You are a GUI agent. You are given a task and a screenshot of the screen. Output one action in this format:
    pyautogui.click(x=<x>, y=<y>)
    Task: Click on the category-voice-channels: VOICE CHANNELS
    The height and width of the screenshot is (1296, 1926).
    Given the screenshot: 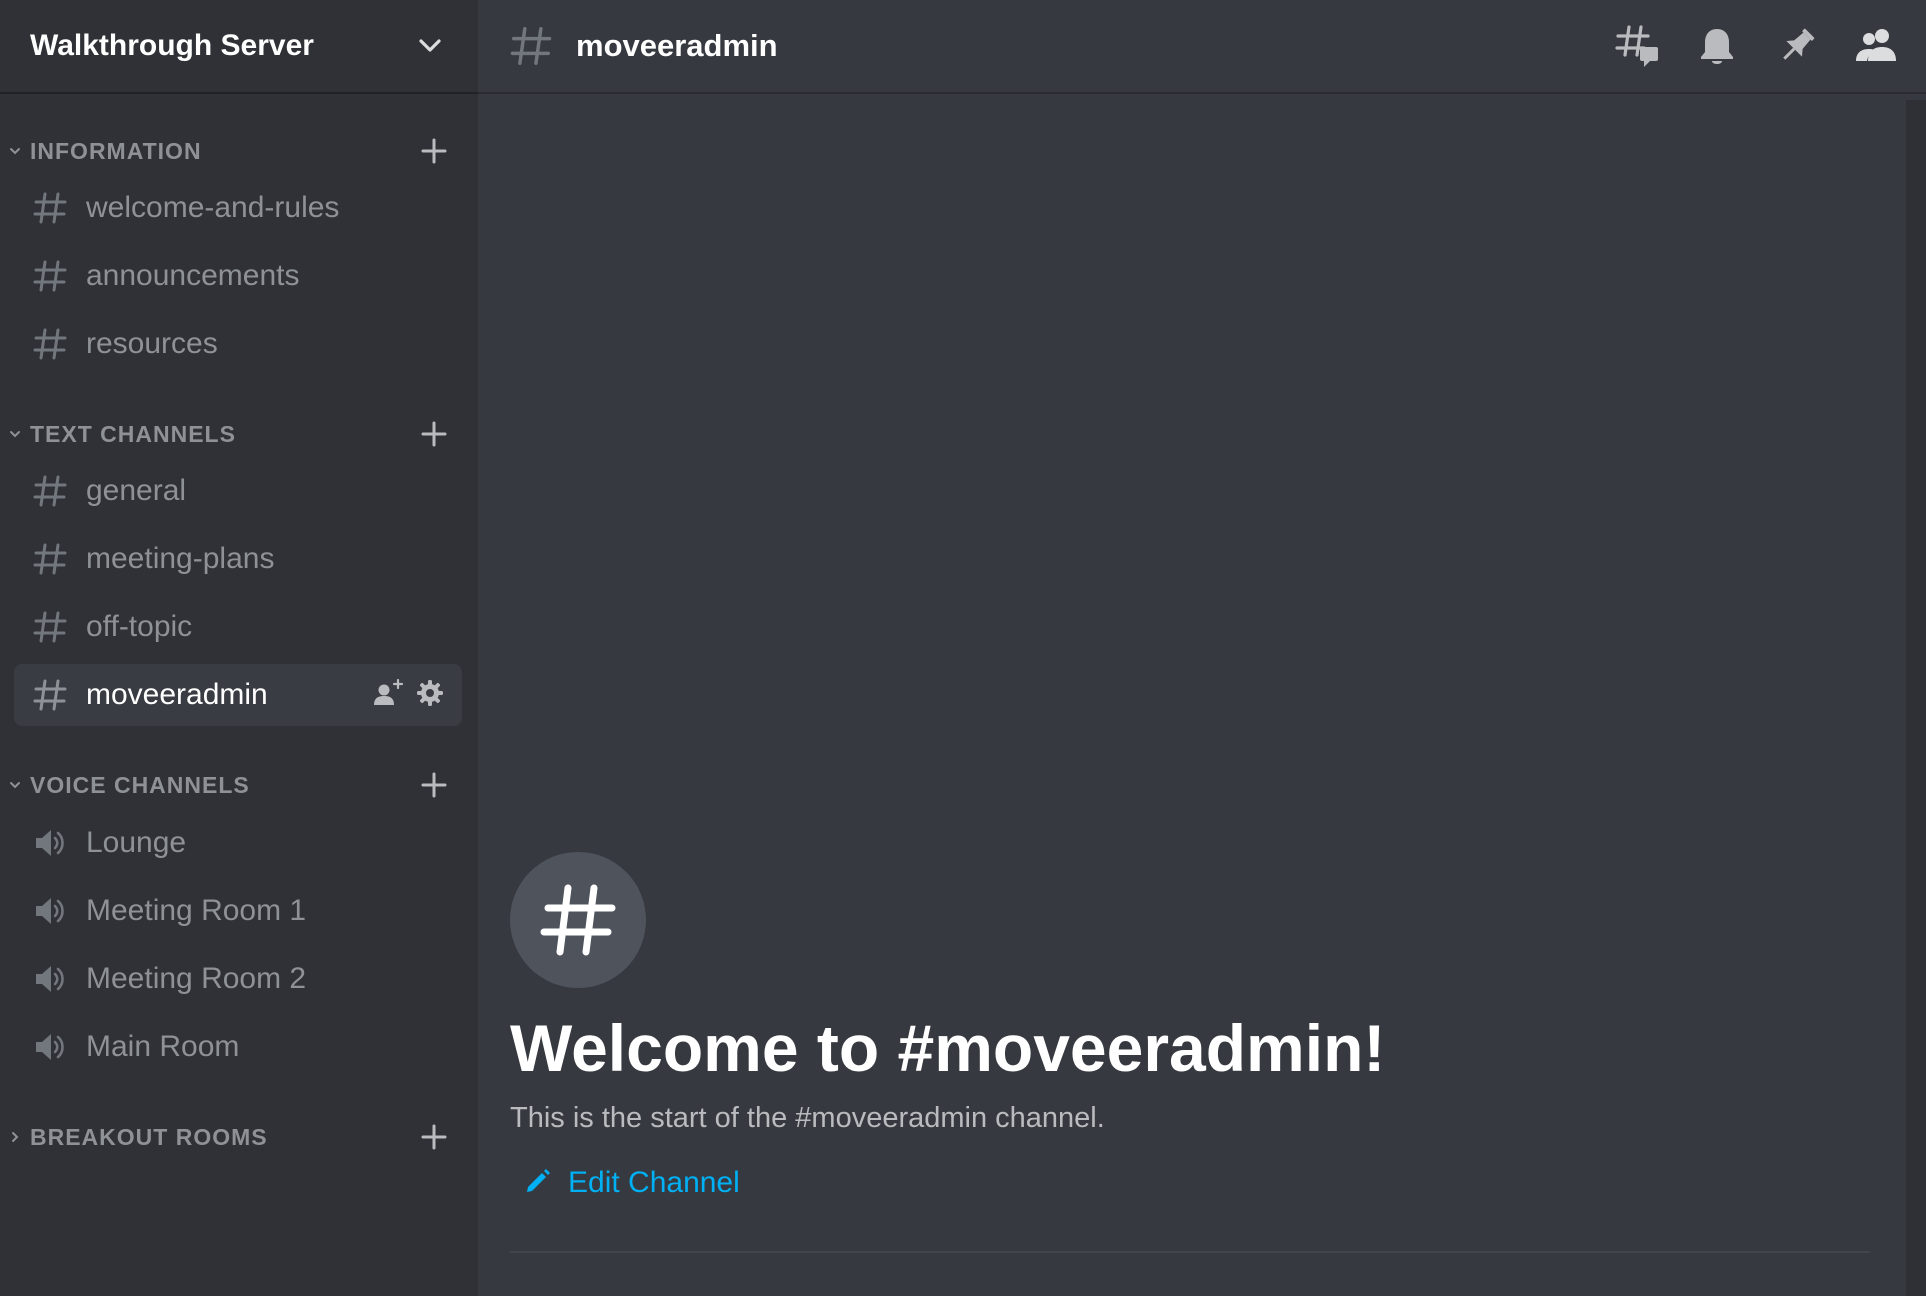 What is the action you would take?
    pyautogui.click(x=239, y=785)
    